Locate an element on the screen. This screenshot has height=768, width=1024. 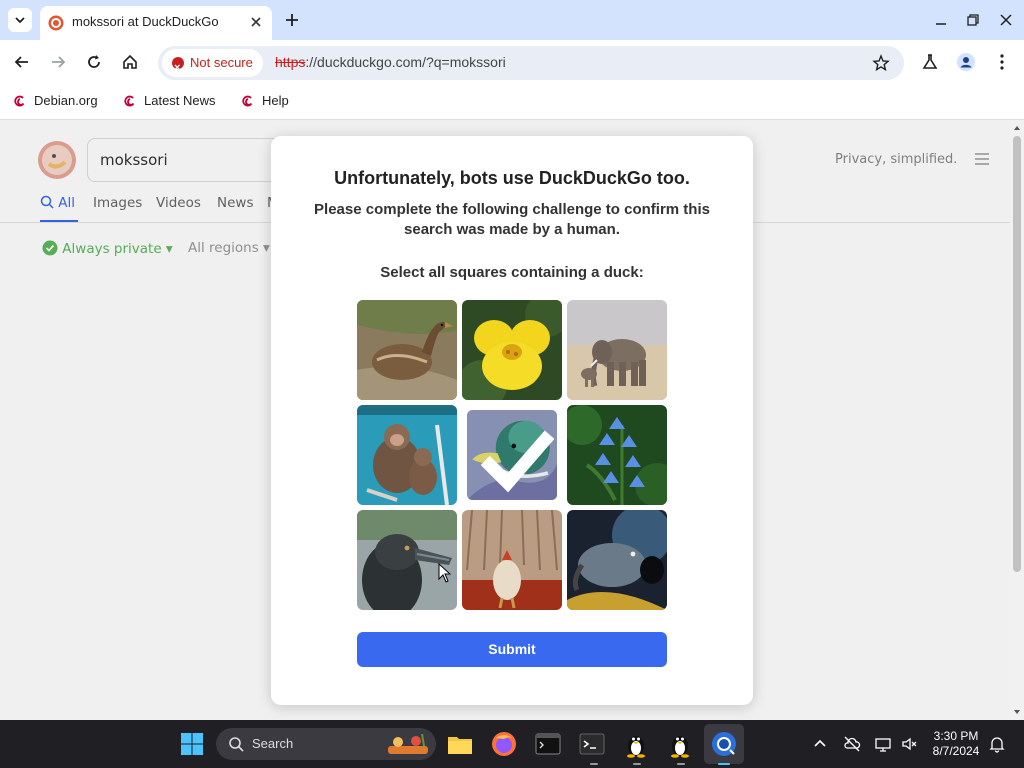
elephants-image is located at coordinates (617, 350).